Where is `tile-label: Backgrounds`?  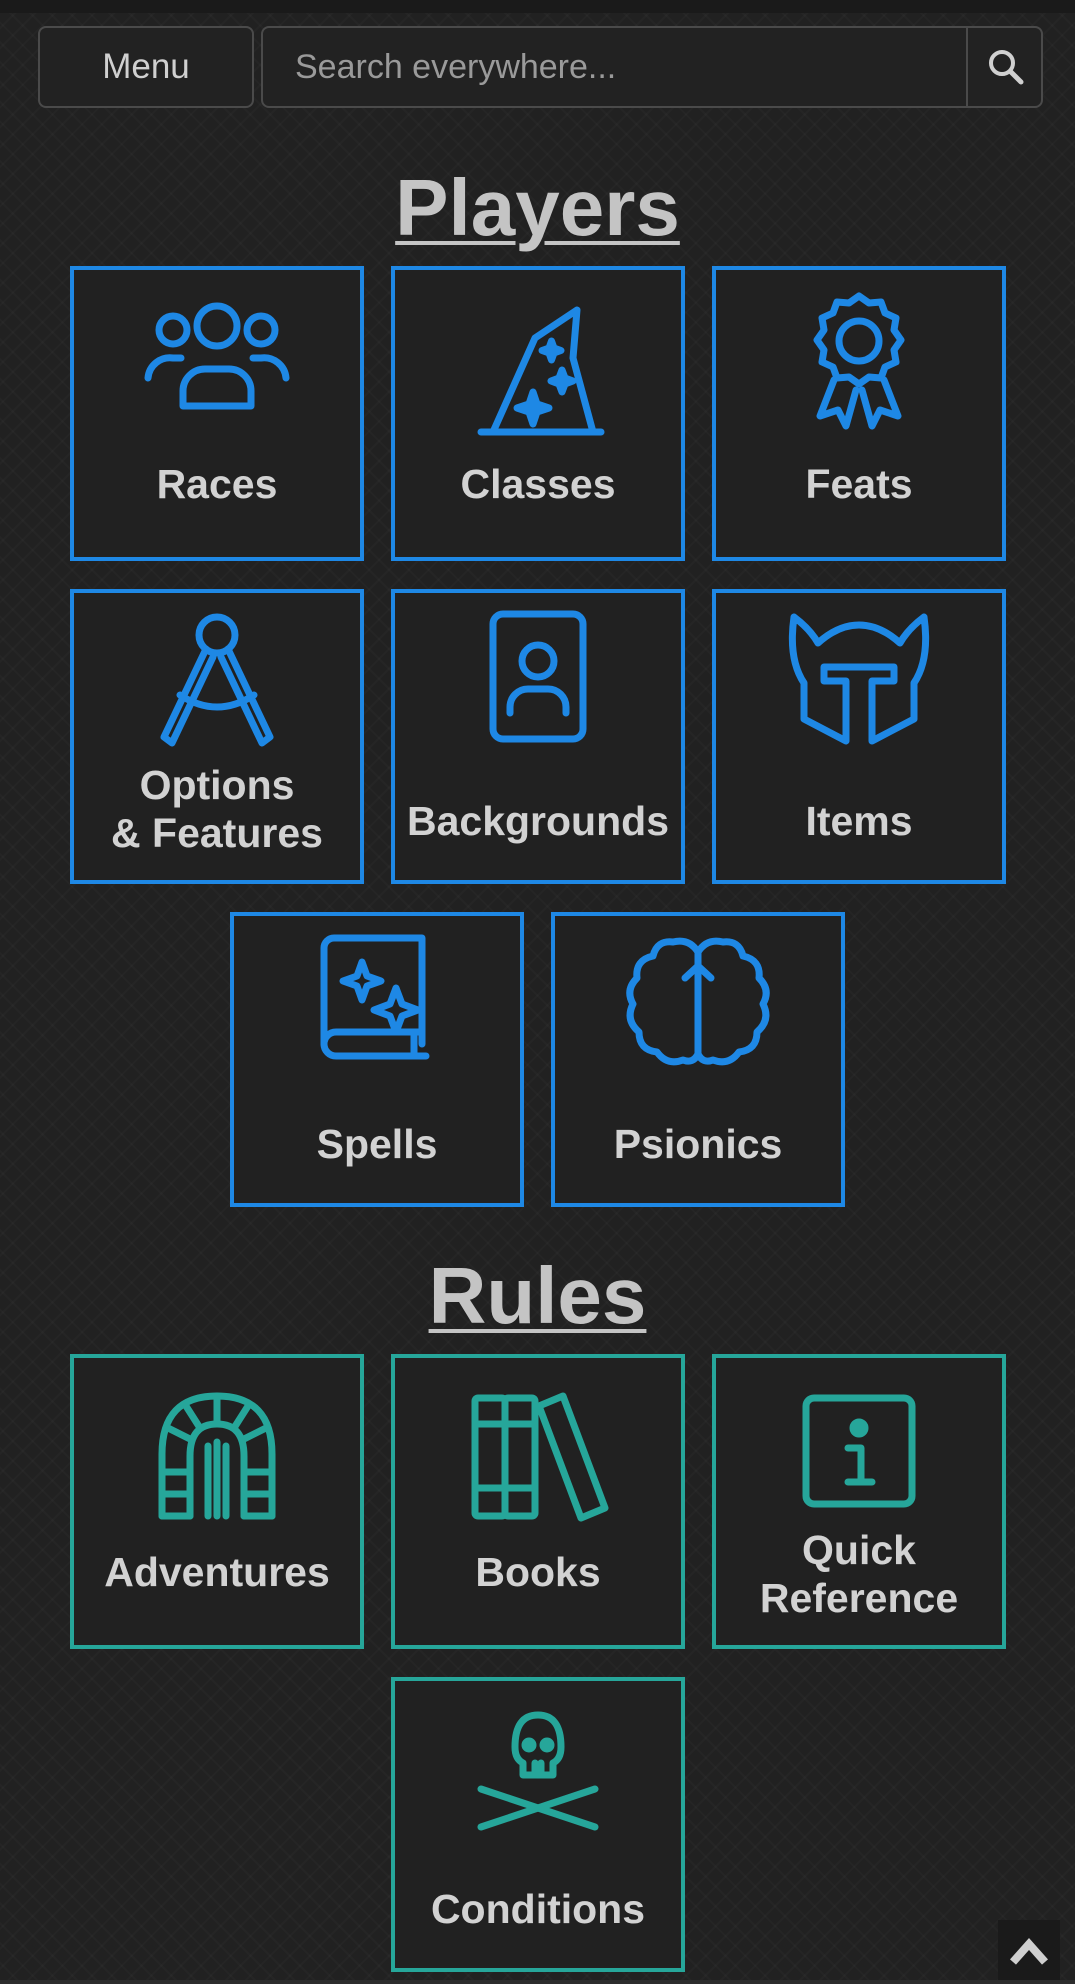
tile-label: Backgrounds is located at coordinates (538, 821).